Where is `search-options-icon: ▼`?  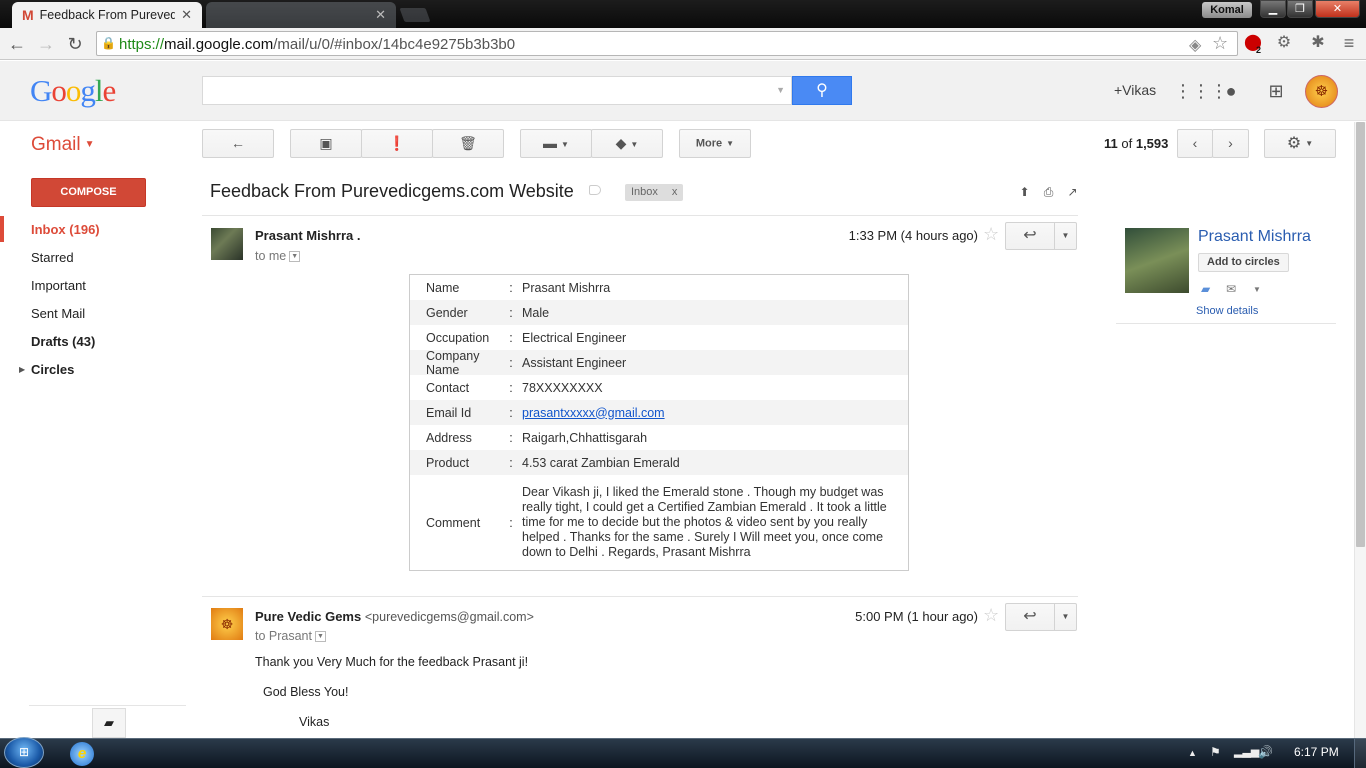 search-options-icon: ▼ is located at coordinates (780, 90).